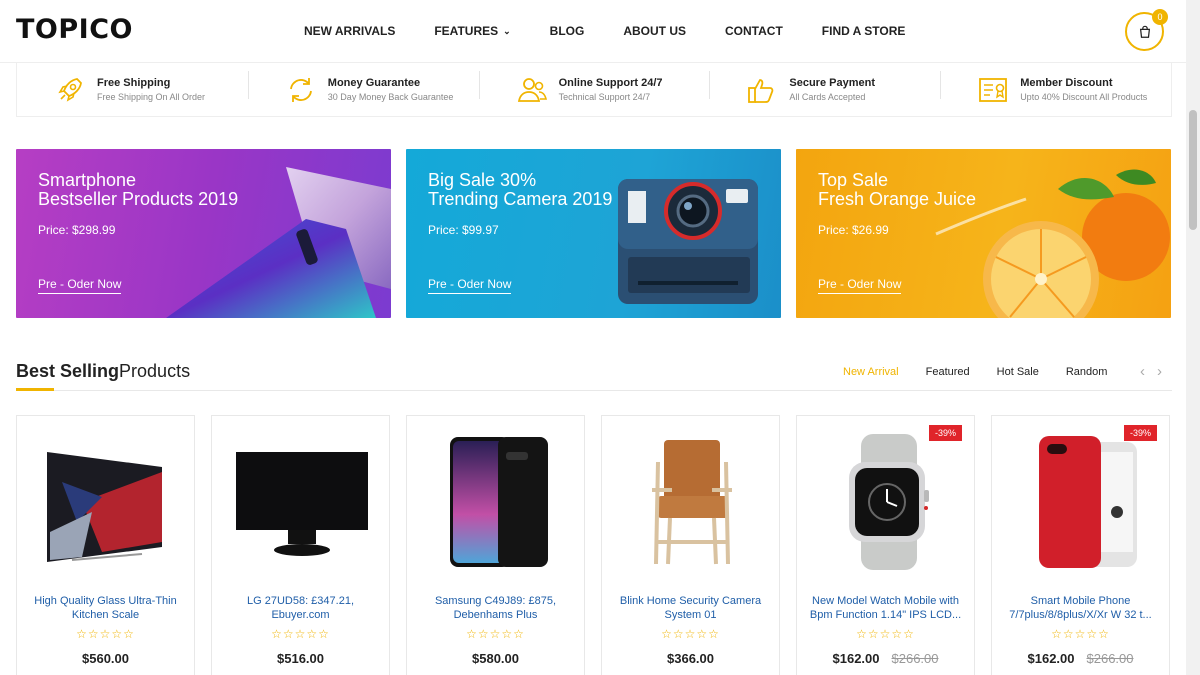 The width and height of the screenshot is (1200, 675). Describe the element at coordinates (761, 90) in the screenshot. I see `thumbs-up-icon` at that location.